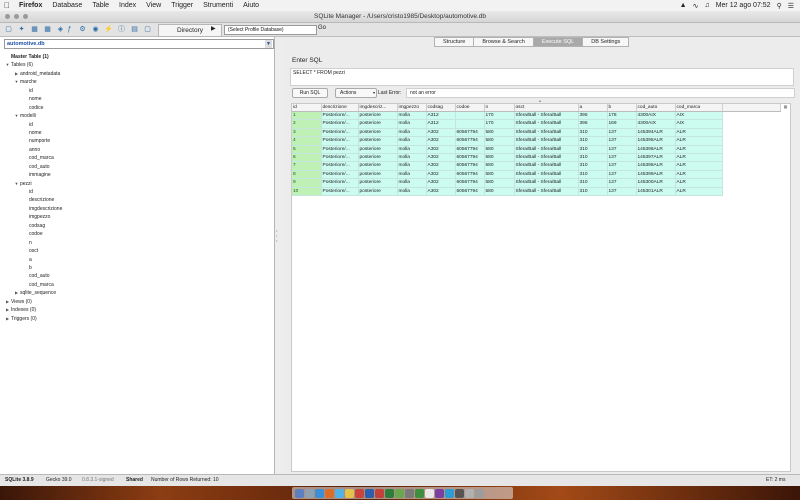 The width and height of the screenshot is (800, 500). Describe the element at coordinates (656, 133) in the screenshot. I see `table-cell: 145394ALR` at that location.